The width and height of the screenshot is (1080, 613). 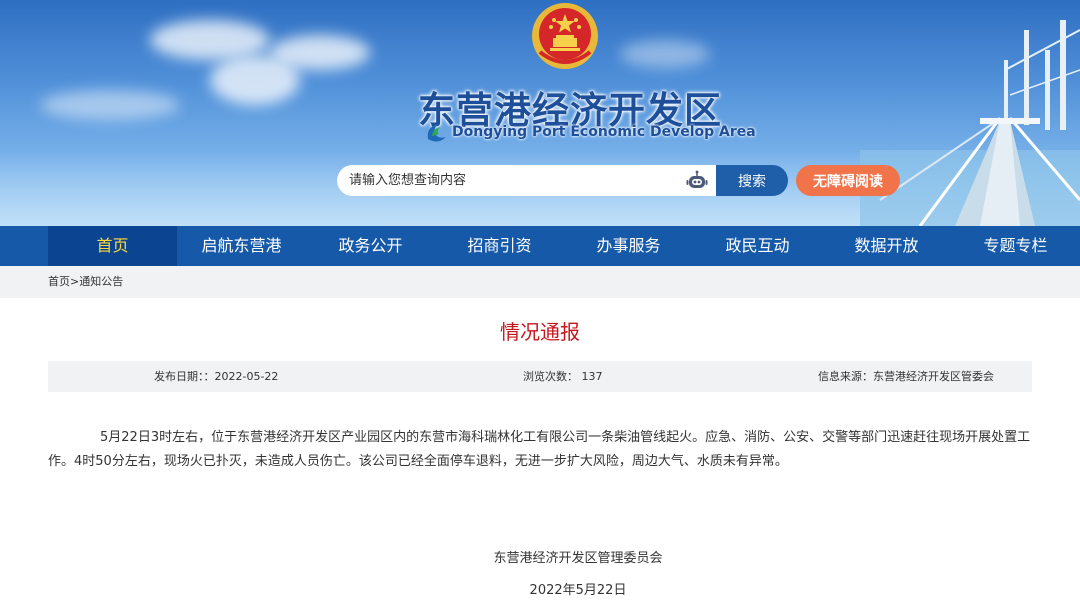 I want to click on breadcrumb: 首页>通知公告, so click(x=85, y=282).